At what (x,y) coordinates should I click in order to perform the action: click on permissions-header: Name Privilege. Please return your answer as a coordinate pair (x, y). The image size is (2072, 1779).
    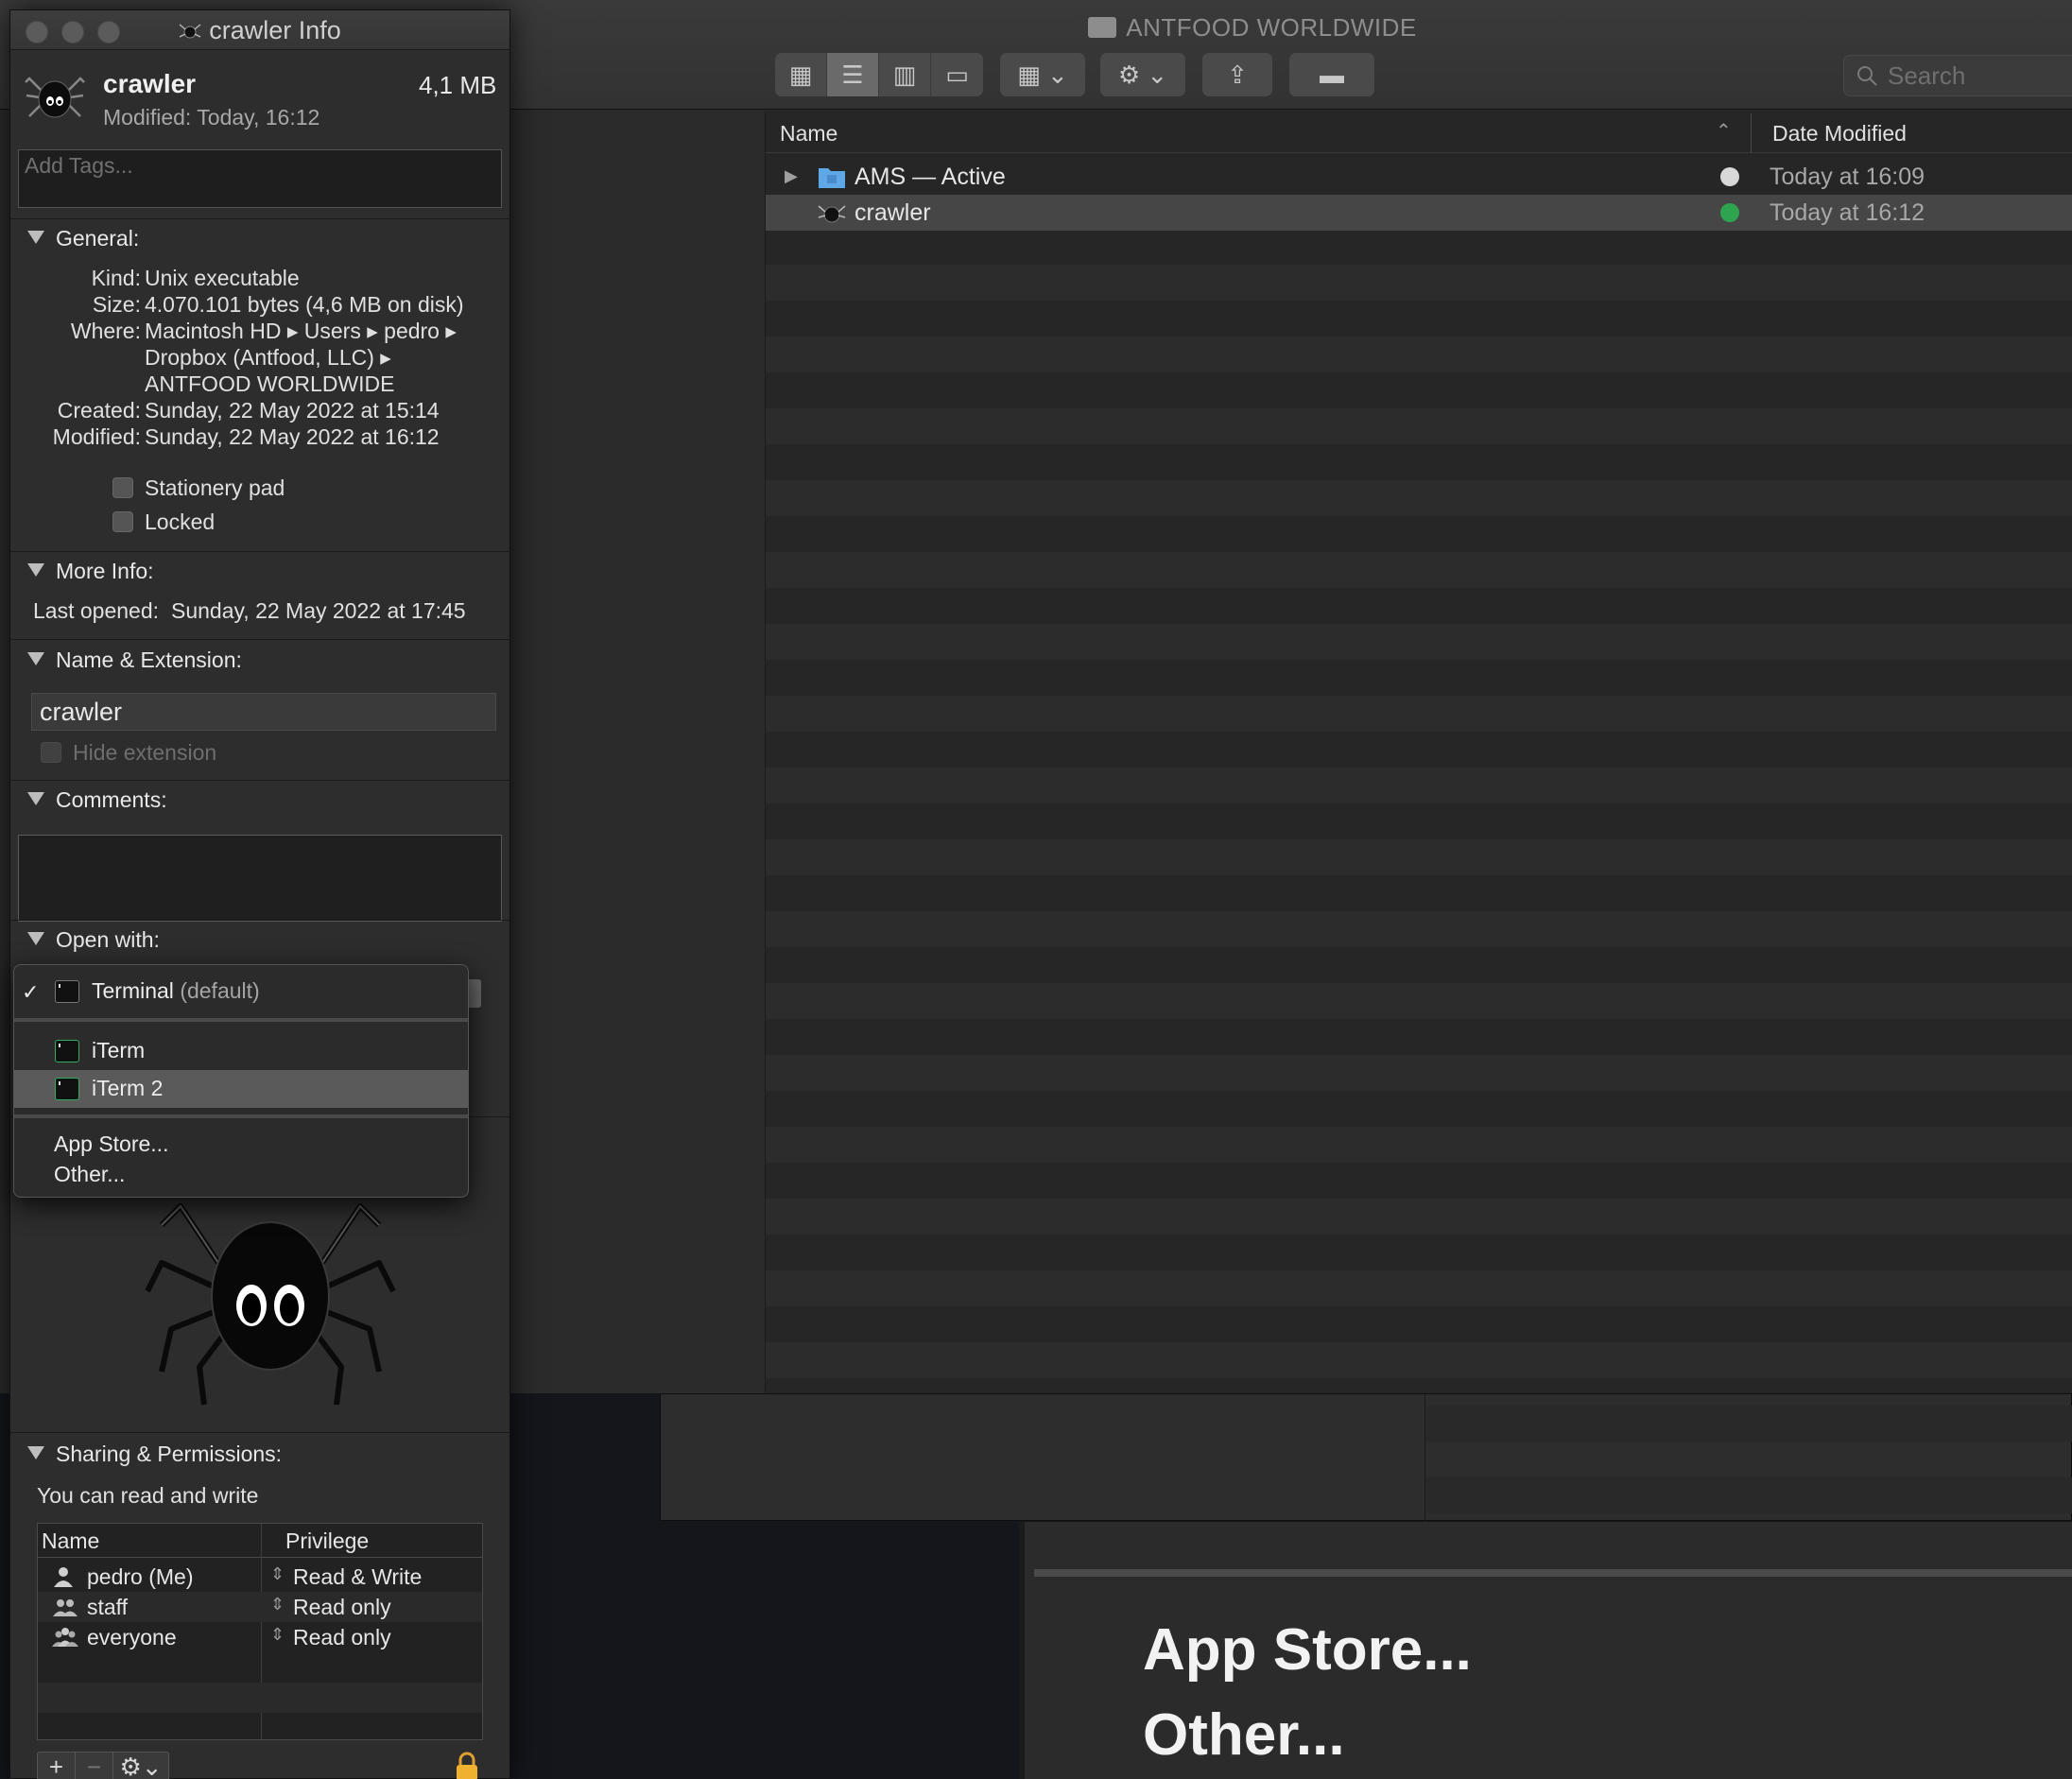
    Looking at the image, I should click on (260, 1541).